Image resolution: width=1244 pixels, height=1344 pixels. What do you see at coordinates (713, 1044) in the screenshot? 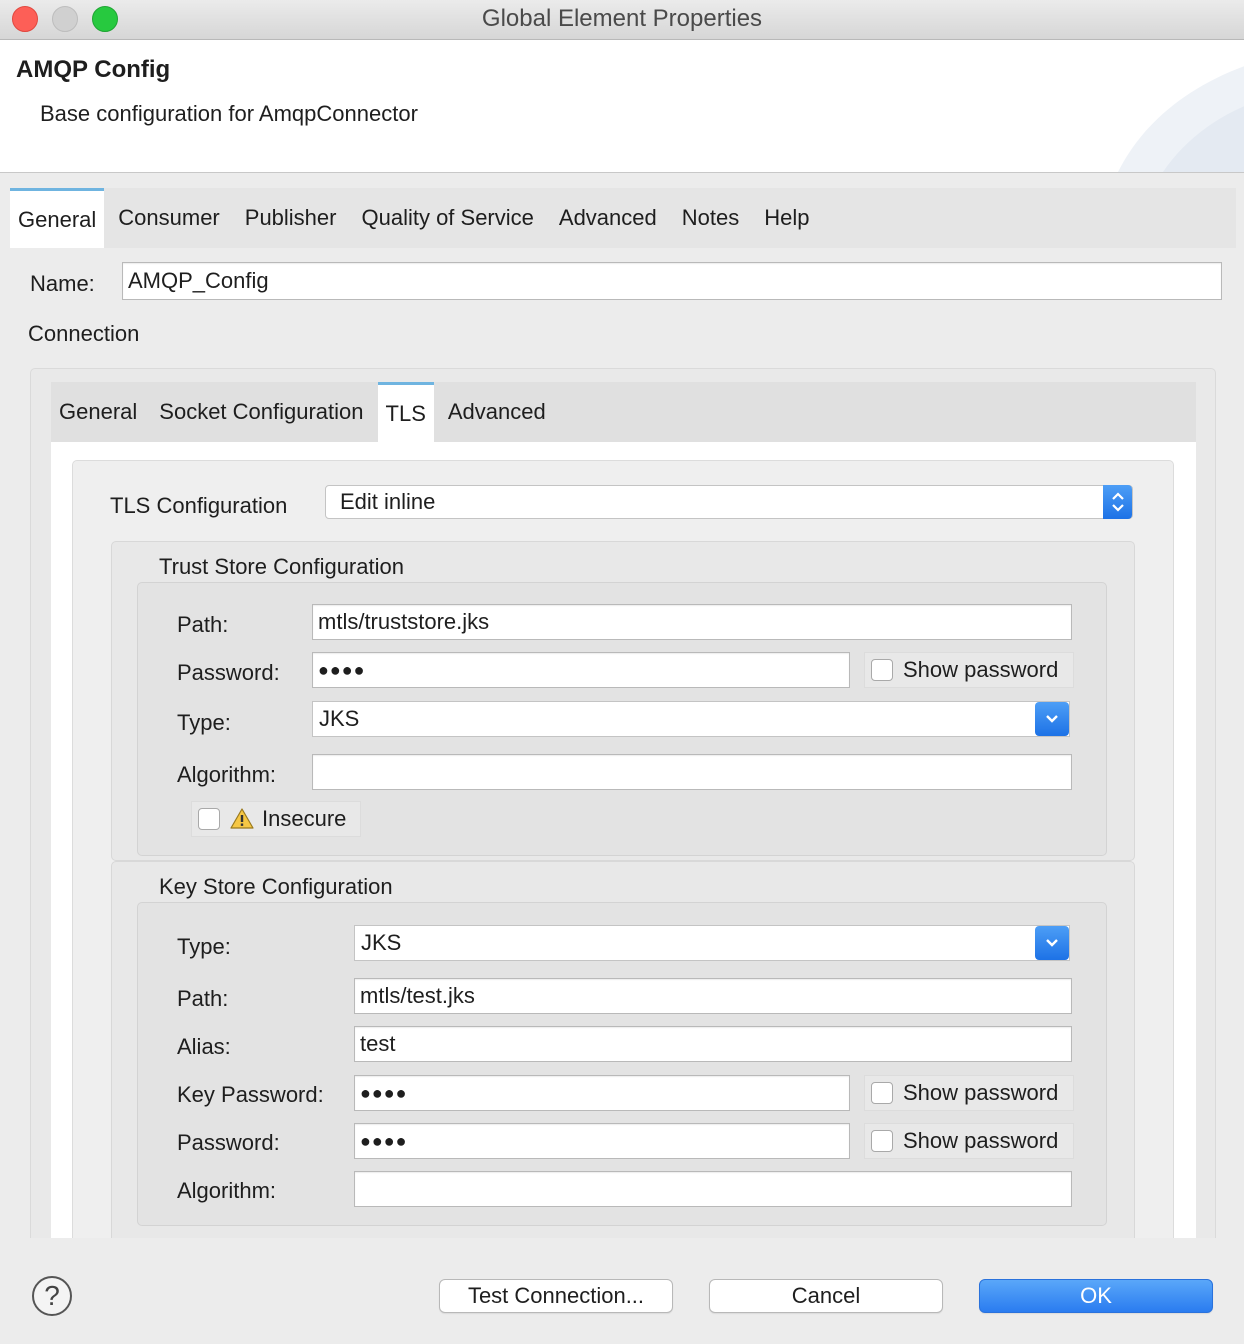
I see `key-alias-field: test` at bounding box center [713, 1044].